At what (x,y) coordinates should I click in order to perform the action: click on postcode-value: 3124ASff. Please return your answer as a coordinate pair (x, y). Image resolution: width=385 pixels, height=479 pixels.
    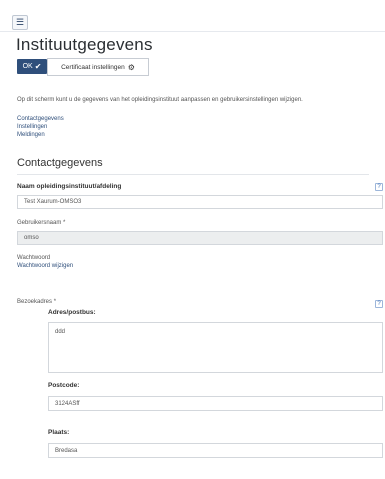
    Looking at the image, I should click on (67, 403).